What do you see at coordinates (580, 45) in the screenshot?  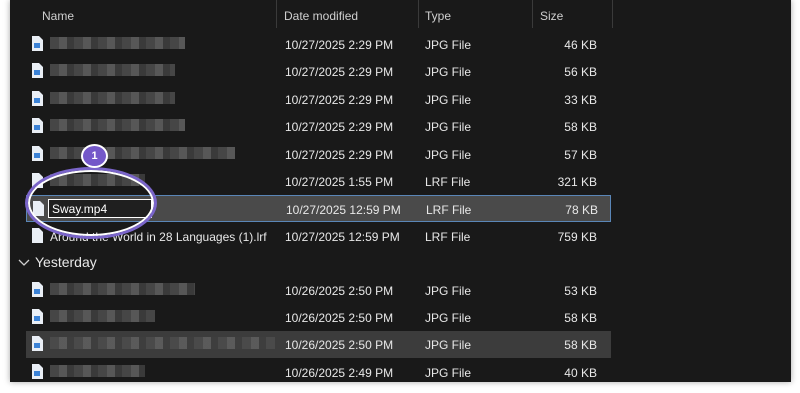 I see `file-size: 46 KB` at bounding box center [580, 45].